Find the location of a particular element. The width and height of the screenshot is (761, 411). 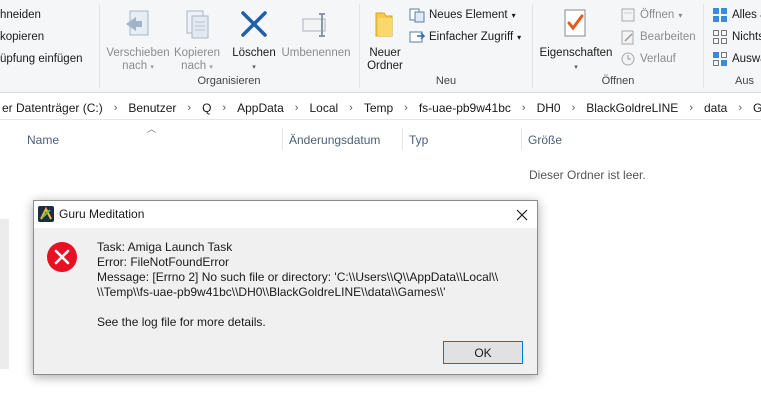

easy-access-button: Einfacher Zugriff ▾ is located at coordinates (465, 37).